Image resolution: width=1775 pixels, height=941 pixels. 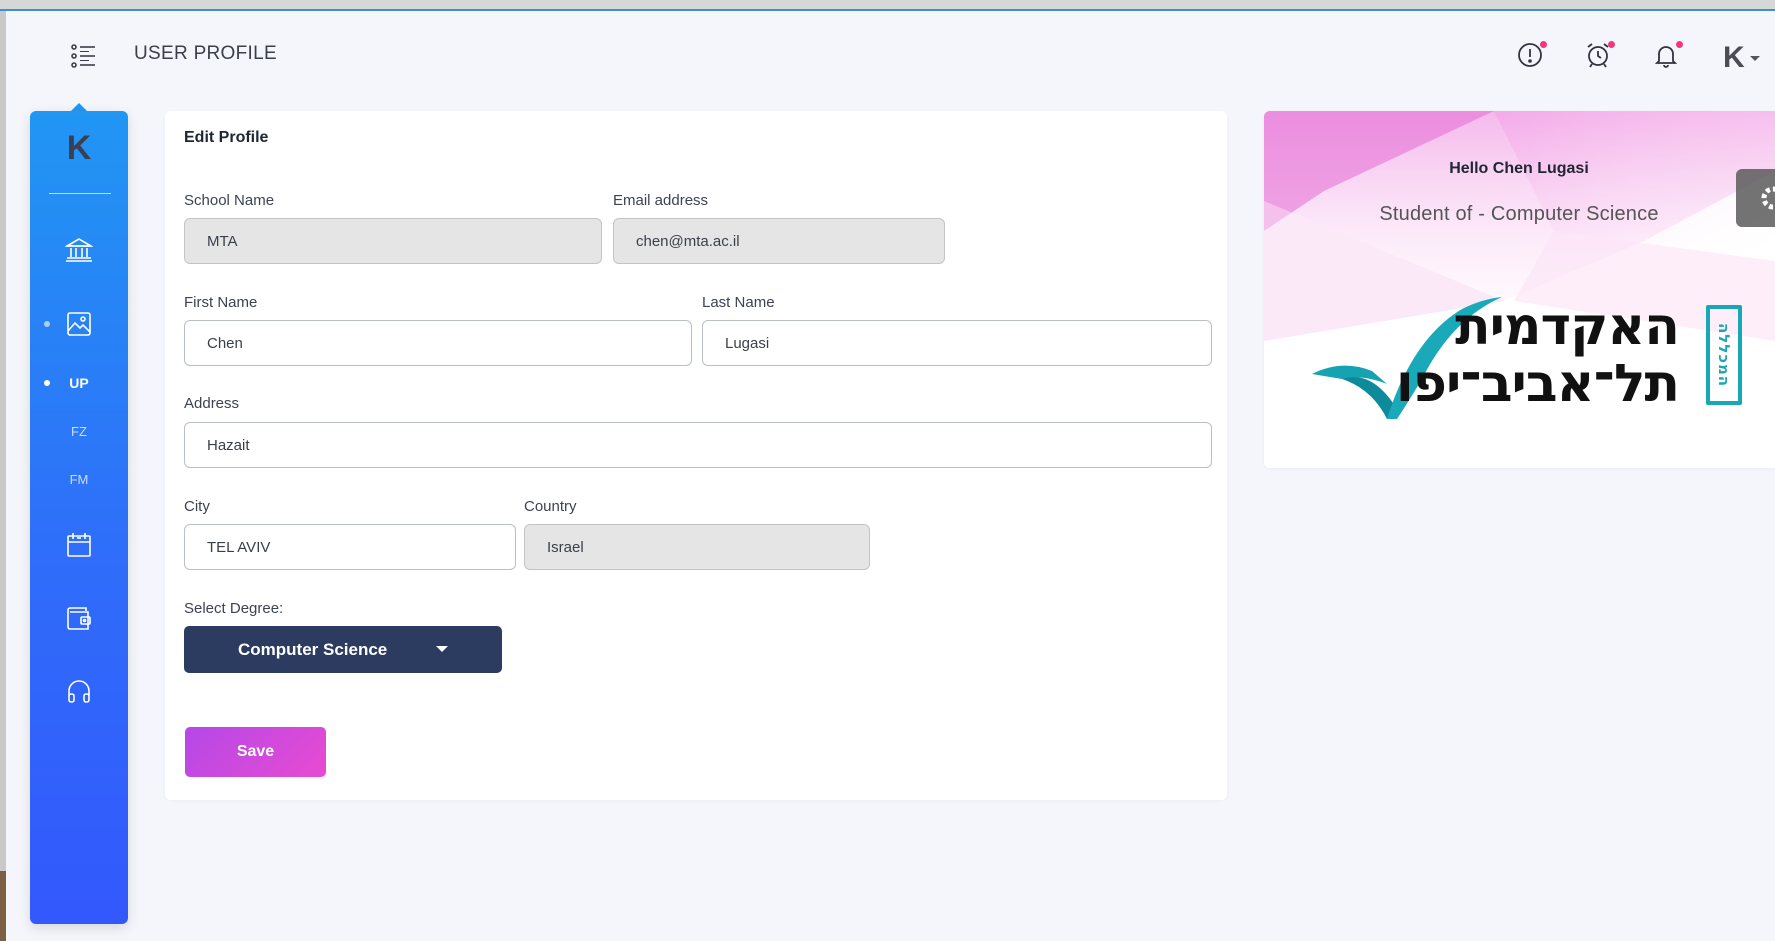 What do you see at coordinates (205, 53) in the screenshot?
I see `page-title: USER PROFILE` at bounding box center [205, 53].